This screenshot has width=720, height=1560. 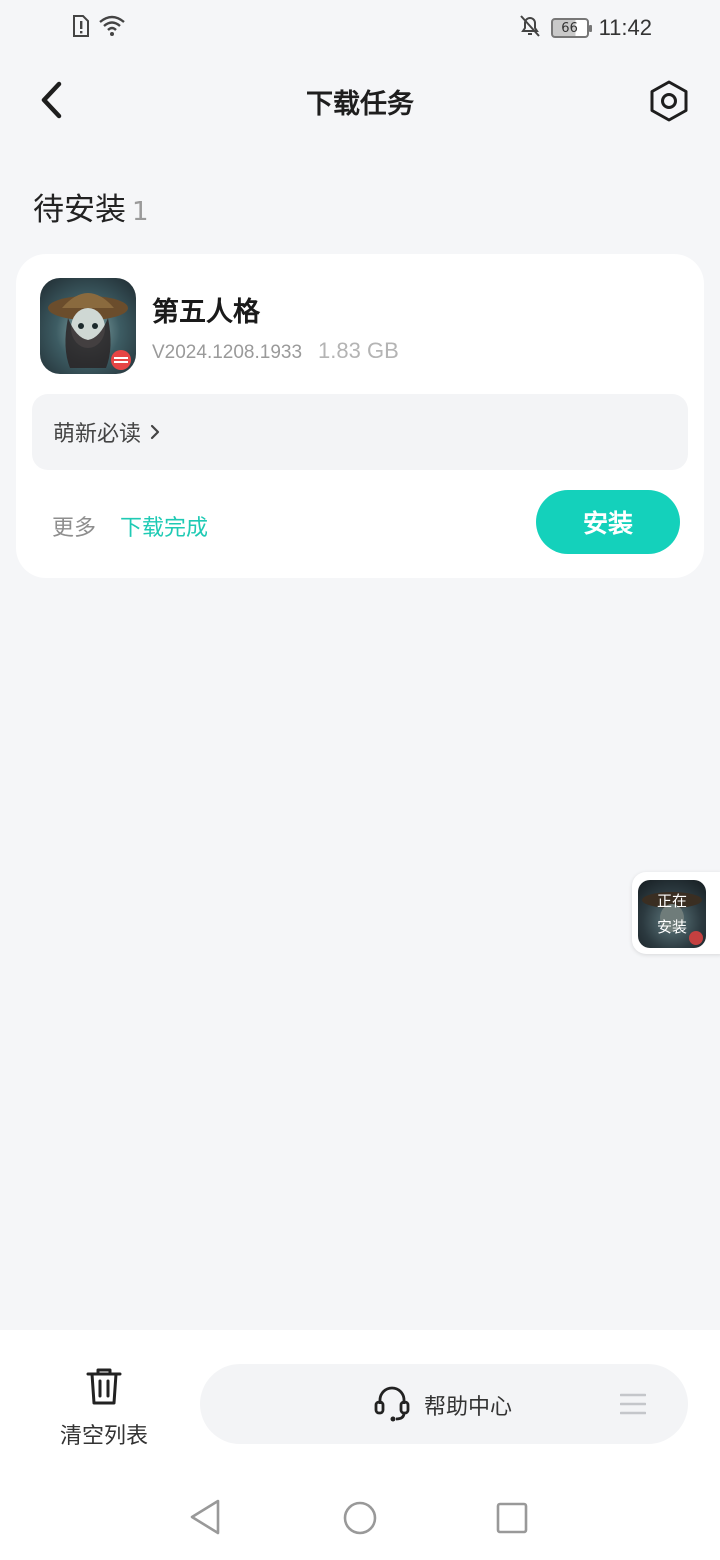 I want to click on nav-recent-icon, so click(x=512, y=1520).